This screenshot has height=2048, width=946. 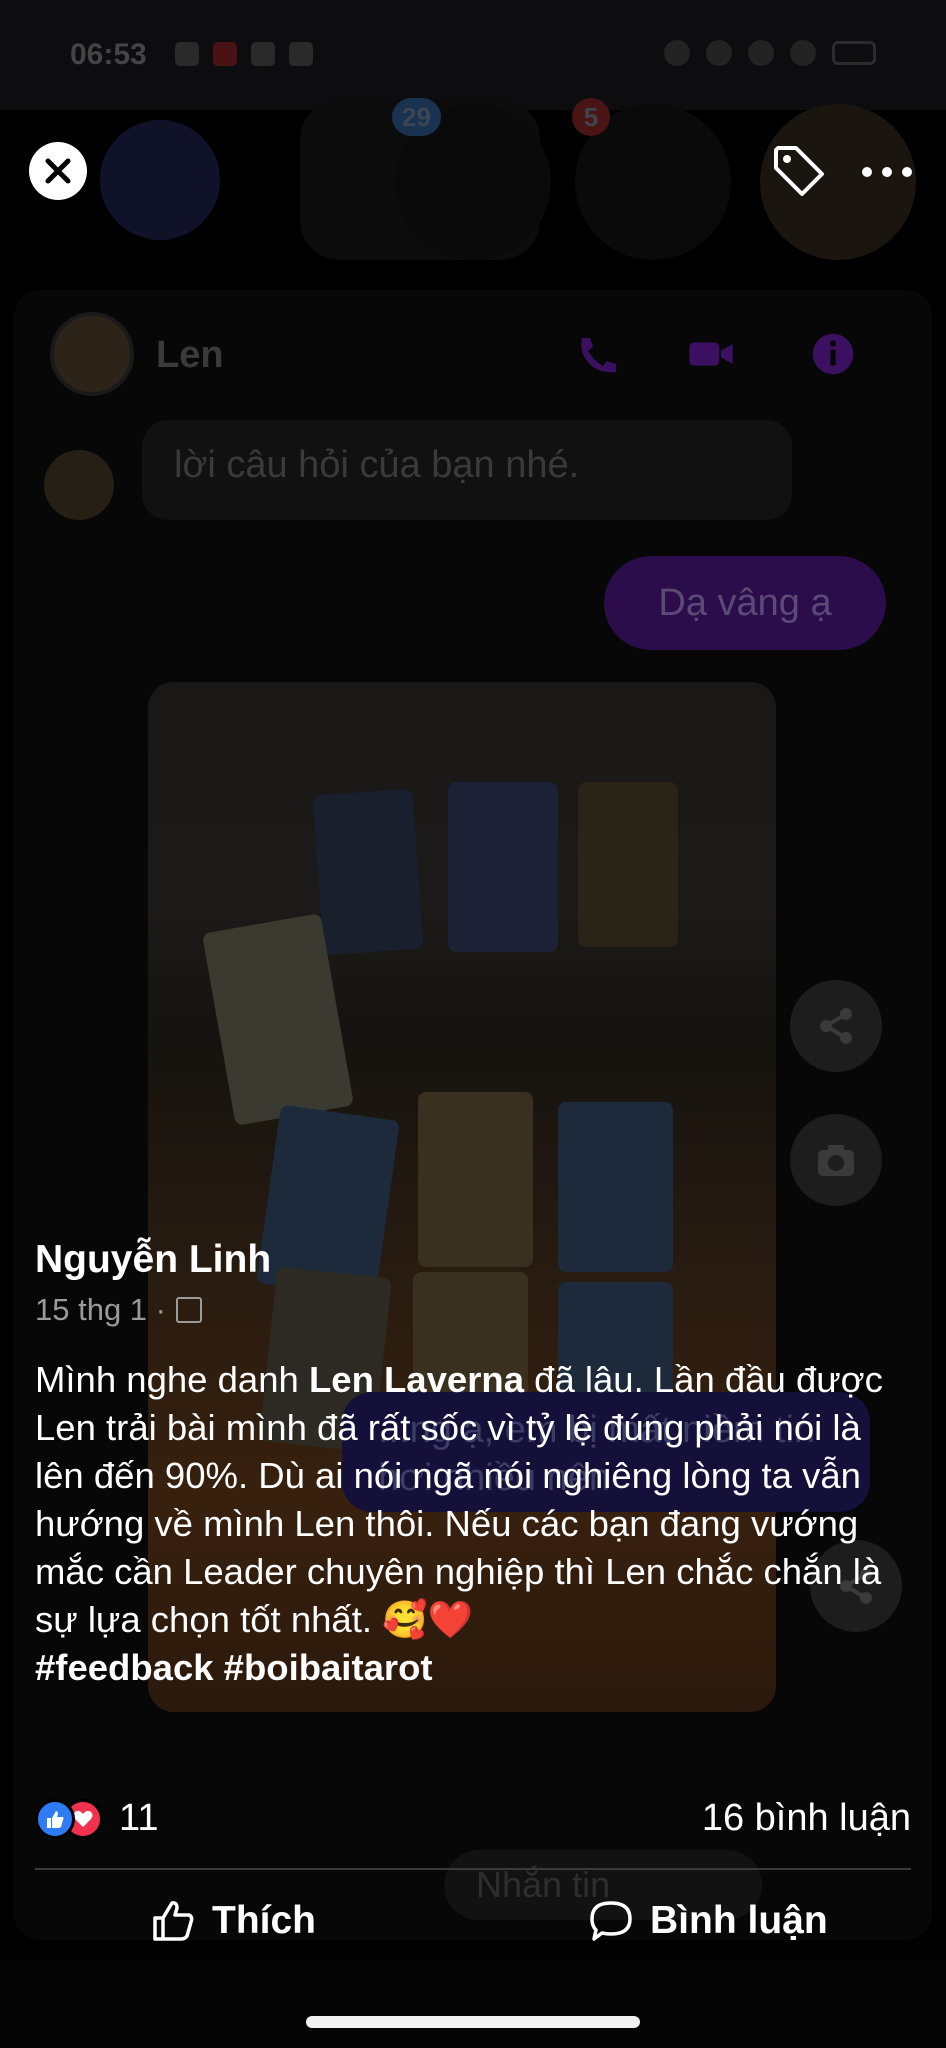 What do you see at coordinates (677, 53) in the screenshot?
I see `mute-icon` at bounding box center [677, 53].